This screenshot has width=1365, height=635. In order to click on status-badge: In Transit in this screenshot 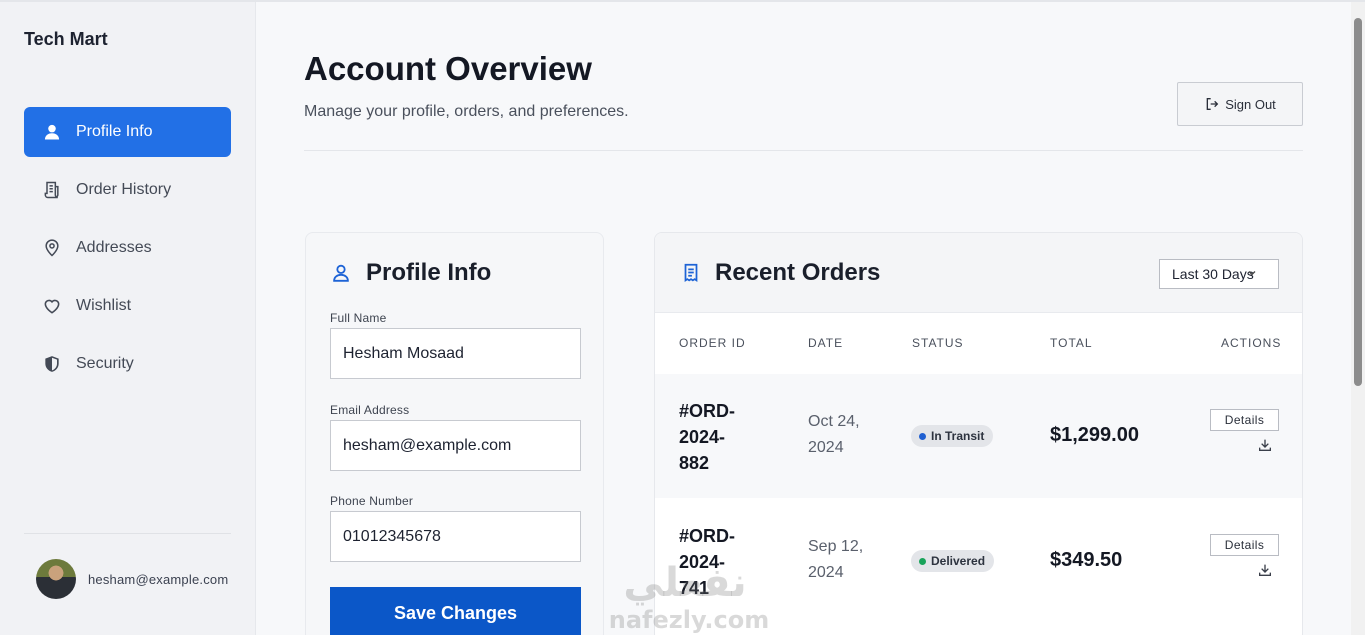, I will do `click(952, 436)`.